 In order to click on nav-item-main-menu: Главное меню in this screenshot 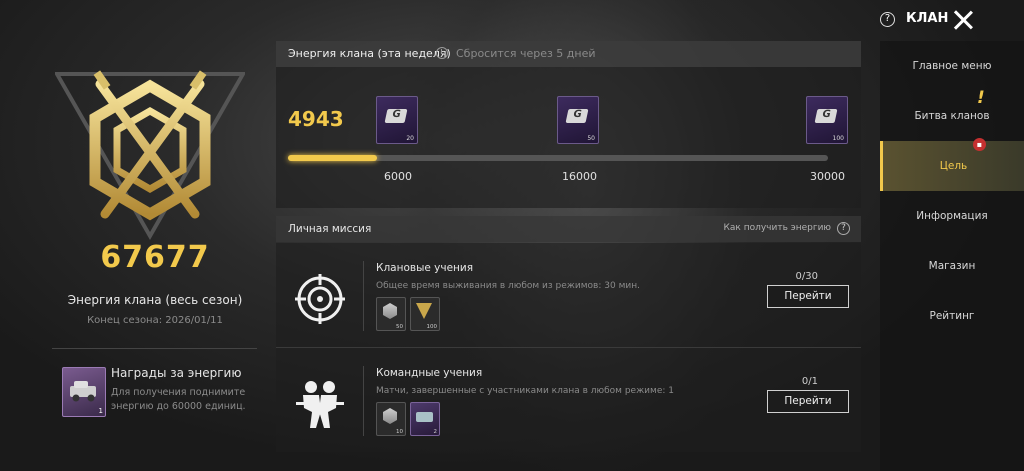, I will do `click(952, 66)`.